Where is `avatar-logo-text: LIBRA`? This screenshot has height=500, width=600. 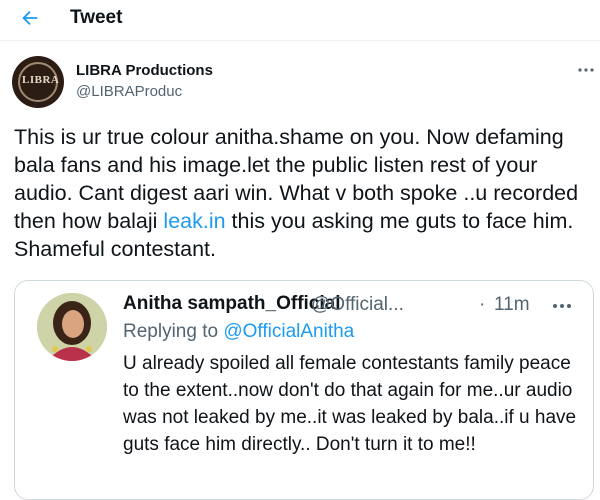 avatar-logo-text: LIBRA is located at coordinates (41, 80).